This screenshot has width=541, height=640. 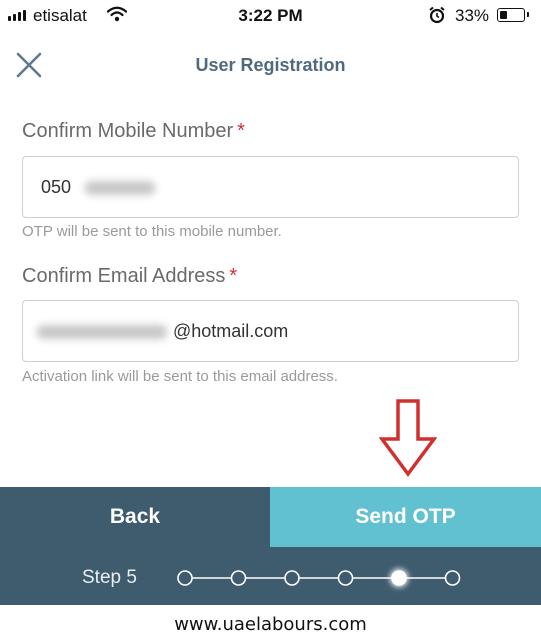 I want to click on step-indicator: Step 5, so click(x=270, y=576).